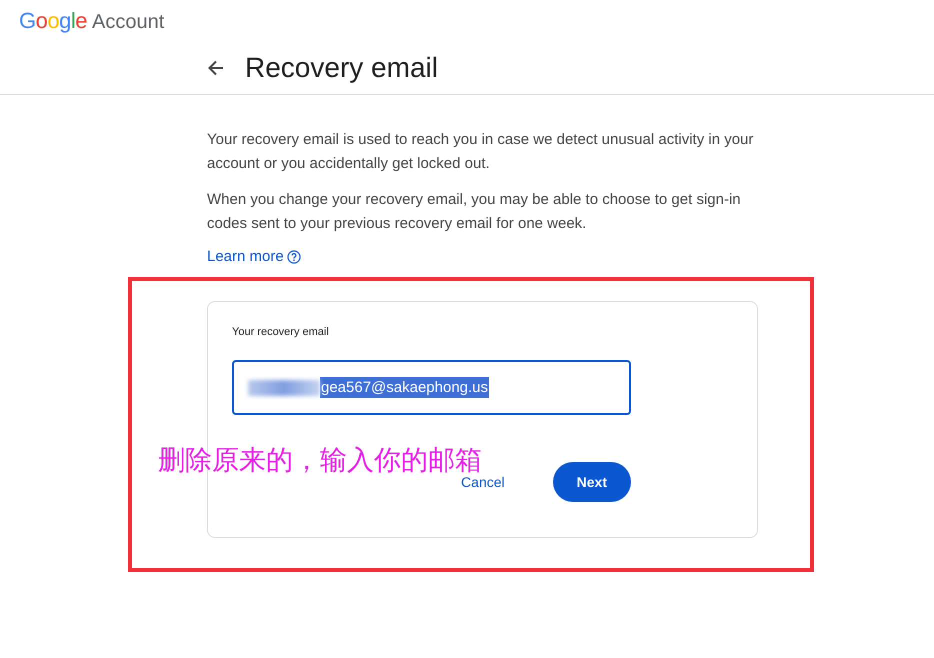  Describe the element at coordinates (480, 152) in the screenshot. I see `description-text: Your recovery email is used to reach you in case we detect unusual activity in your account or you accidentally get locked out.` at that location.